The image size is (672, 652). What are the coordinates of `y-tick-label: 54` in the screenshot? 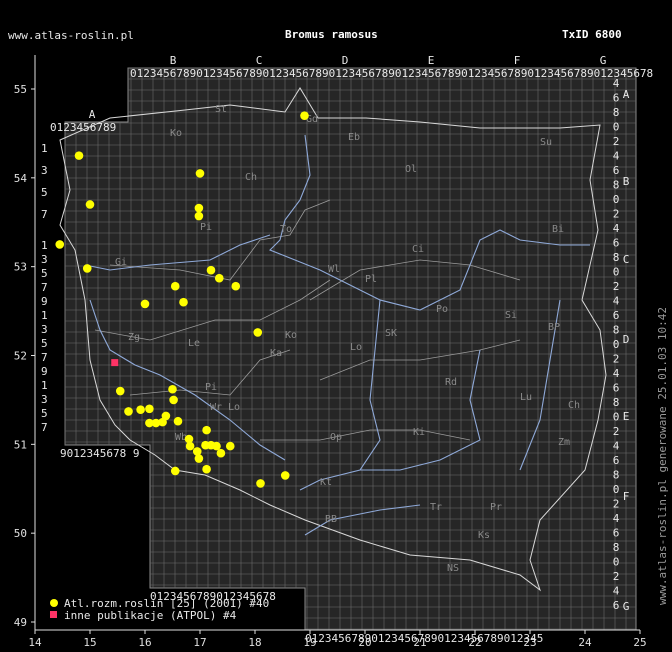 It's located at (21, 178).